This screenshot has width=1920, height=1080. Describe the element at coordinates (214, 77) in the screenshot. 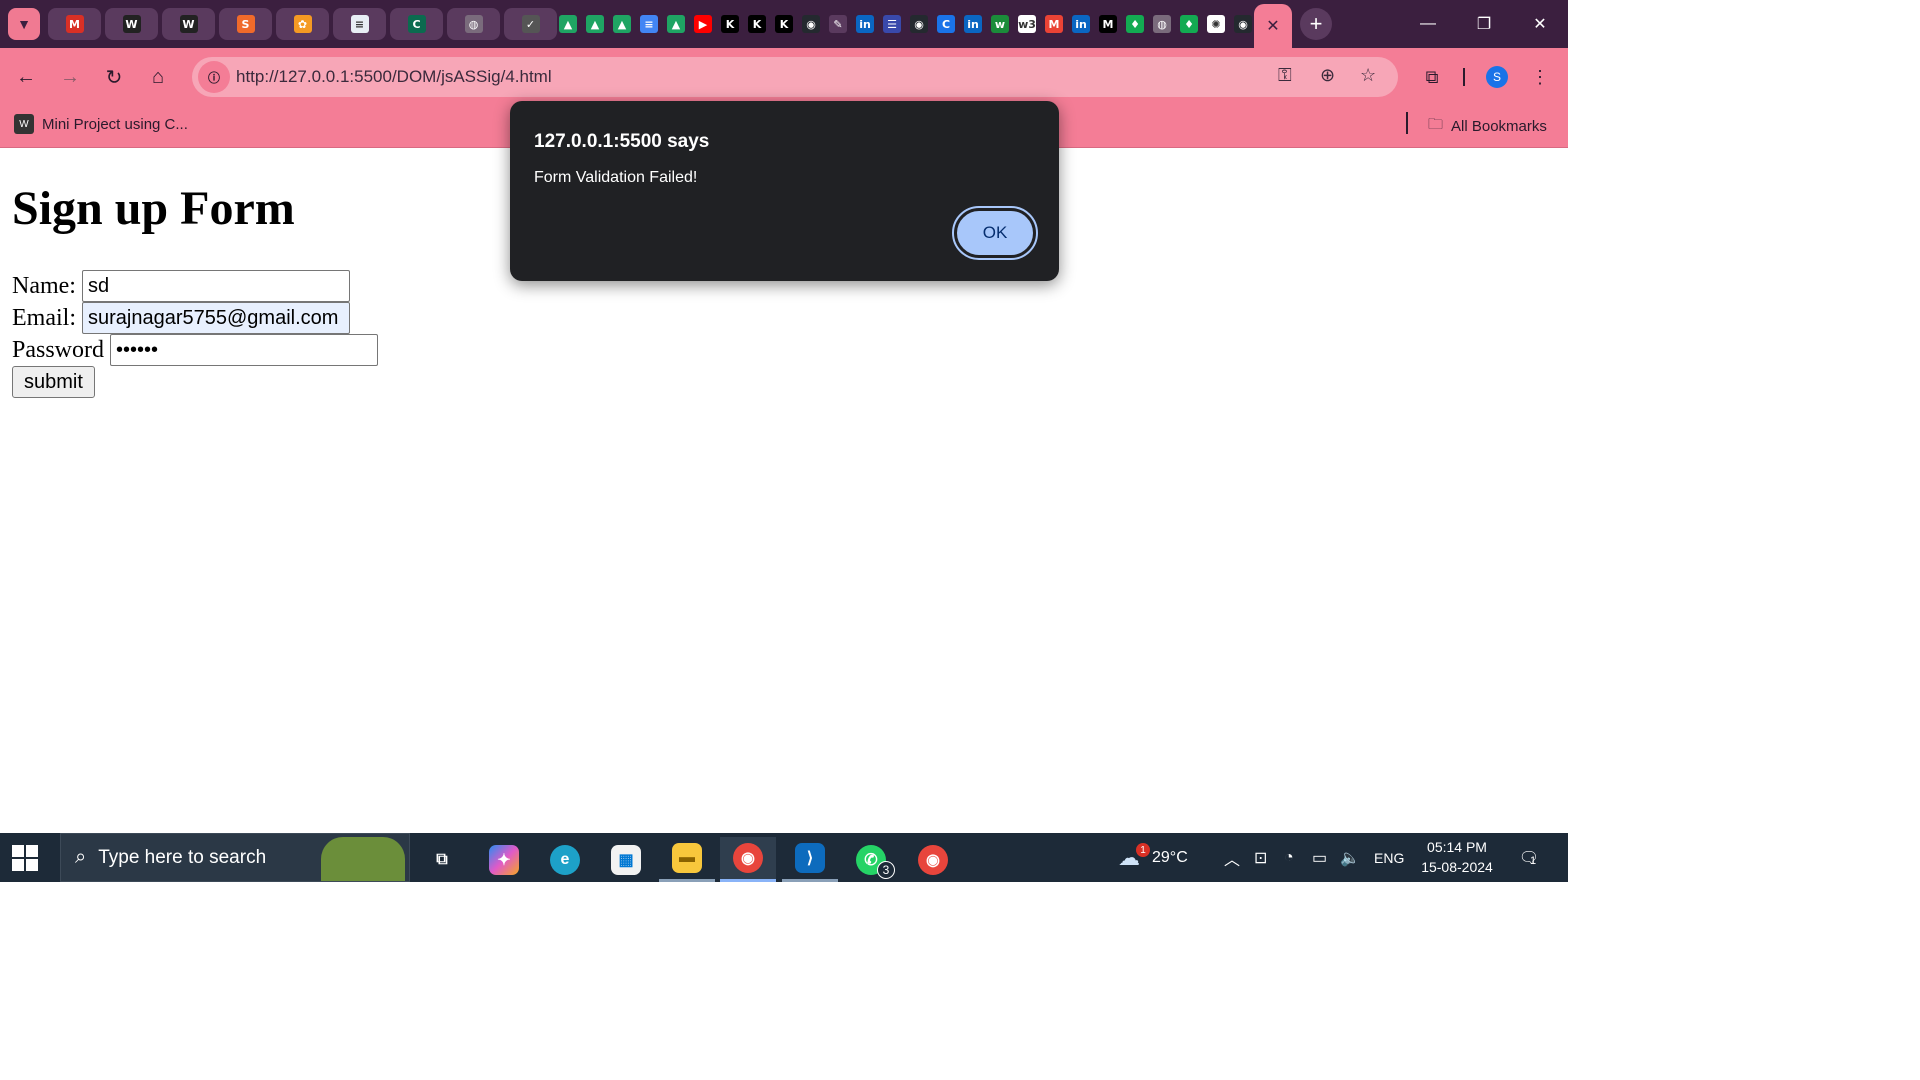

I see `site-info-button: ⓘ` at that location.